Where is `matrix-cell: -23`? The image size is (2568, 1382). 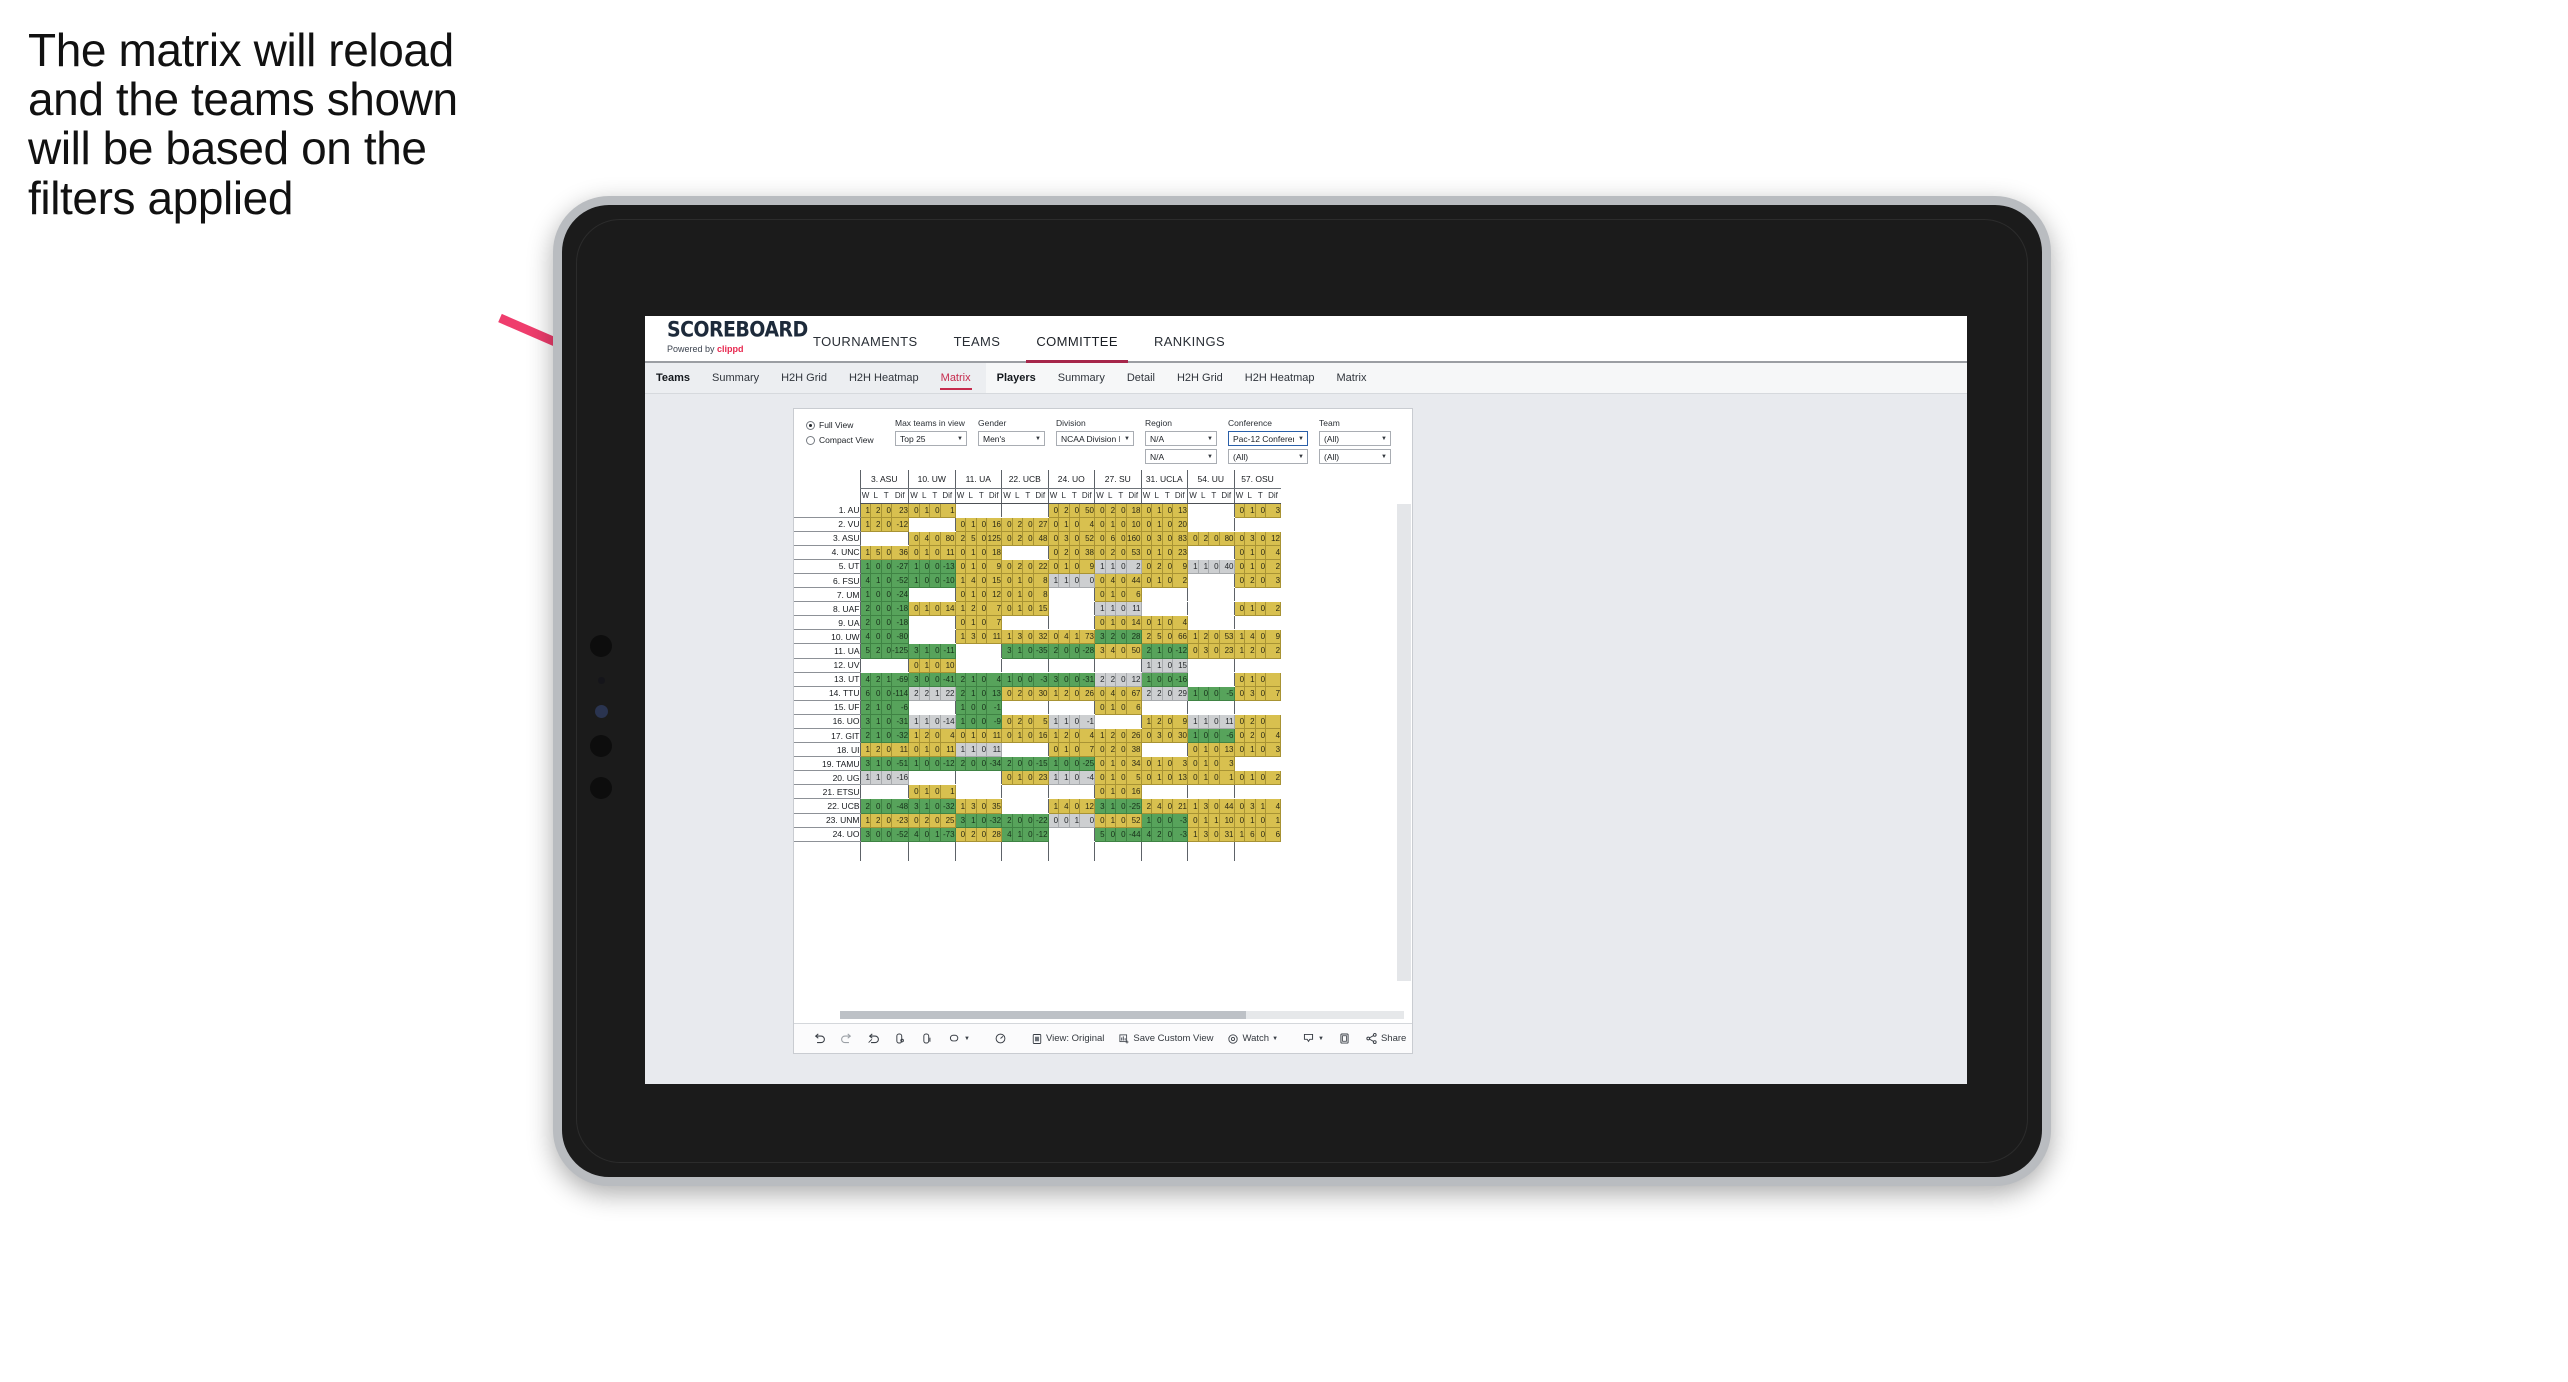
matrix-cell: -23 is located at coordinates (900, 820).